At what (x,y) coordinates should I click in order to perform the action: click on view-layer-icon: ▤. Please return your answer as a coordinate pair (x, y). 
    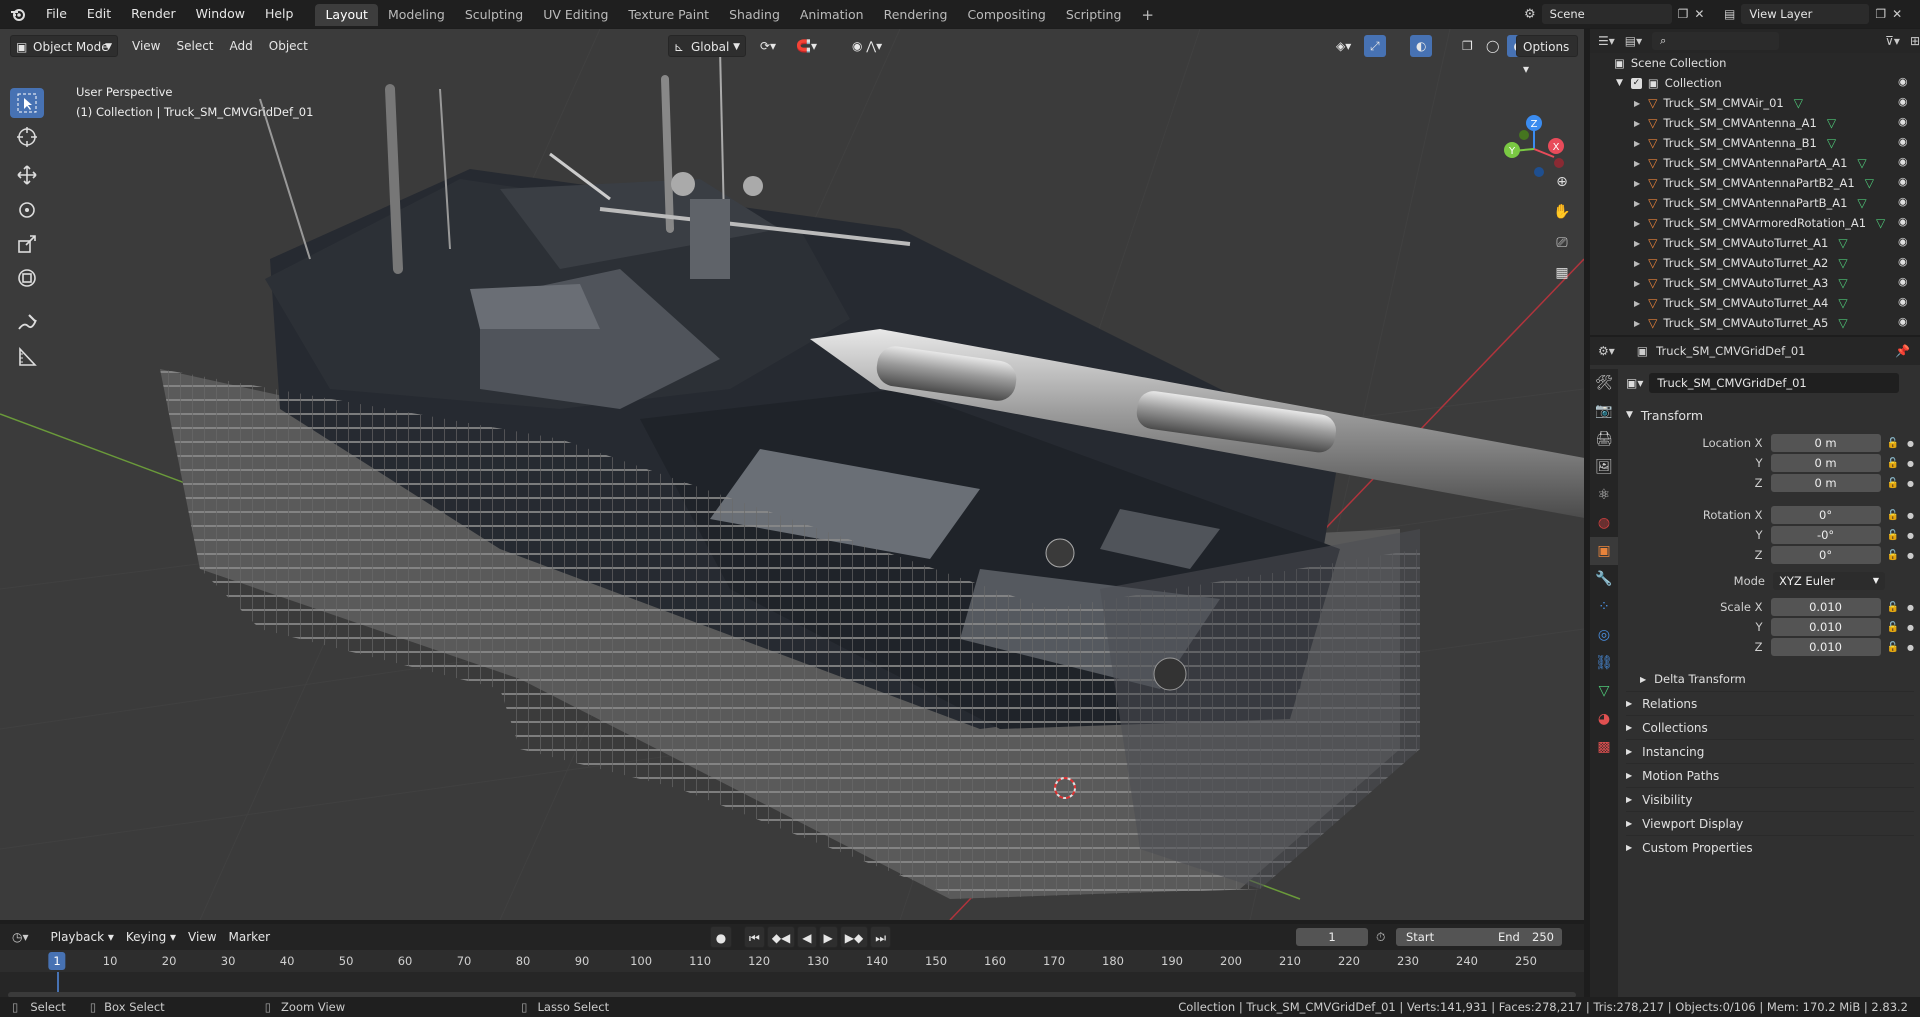
    Looking at the image, I should click on (1729, 14).